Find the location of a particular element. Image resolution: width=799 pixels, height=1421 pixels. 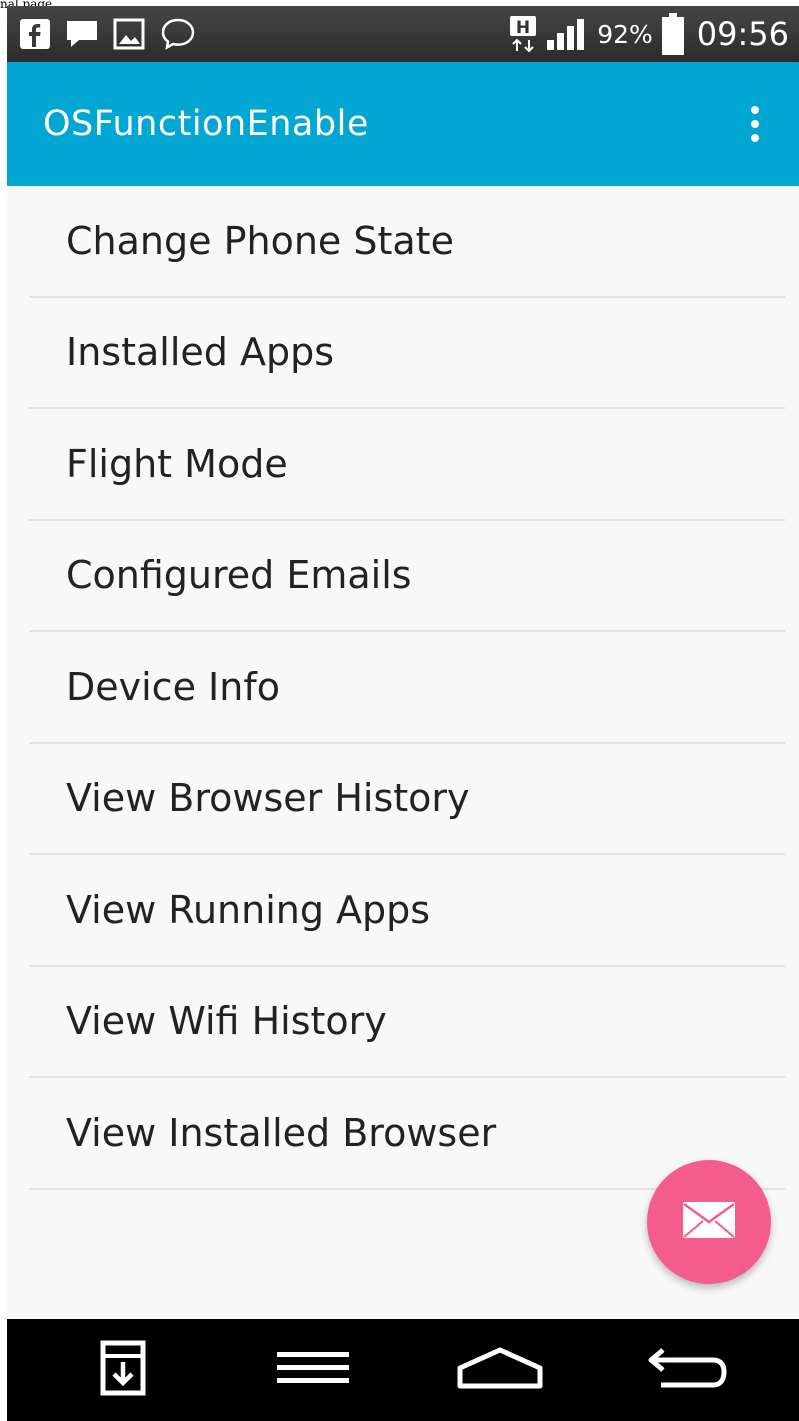

menu-item-configured-emails: Configured Emails is located at coordinates (407, 576).